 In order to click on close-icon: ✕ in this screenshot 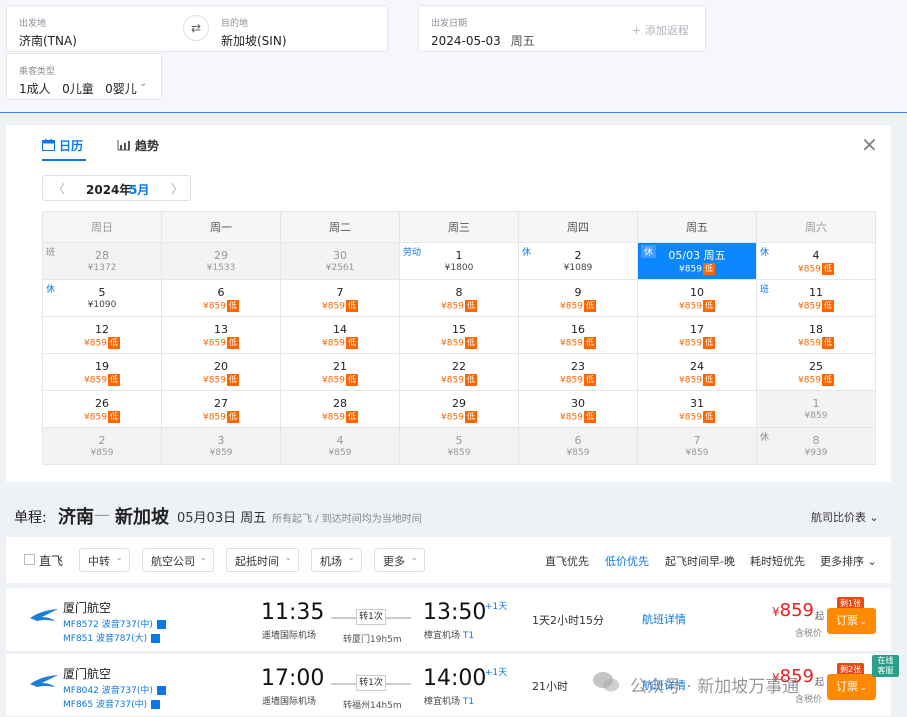, I will do `click(869, 145)`.